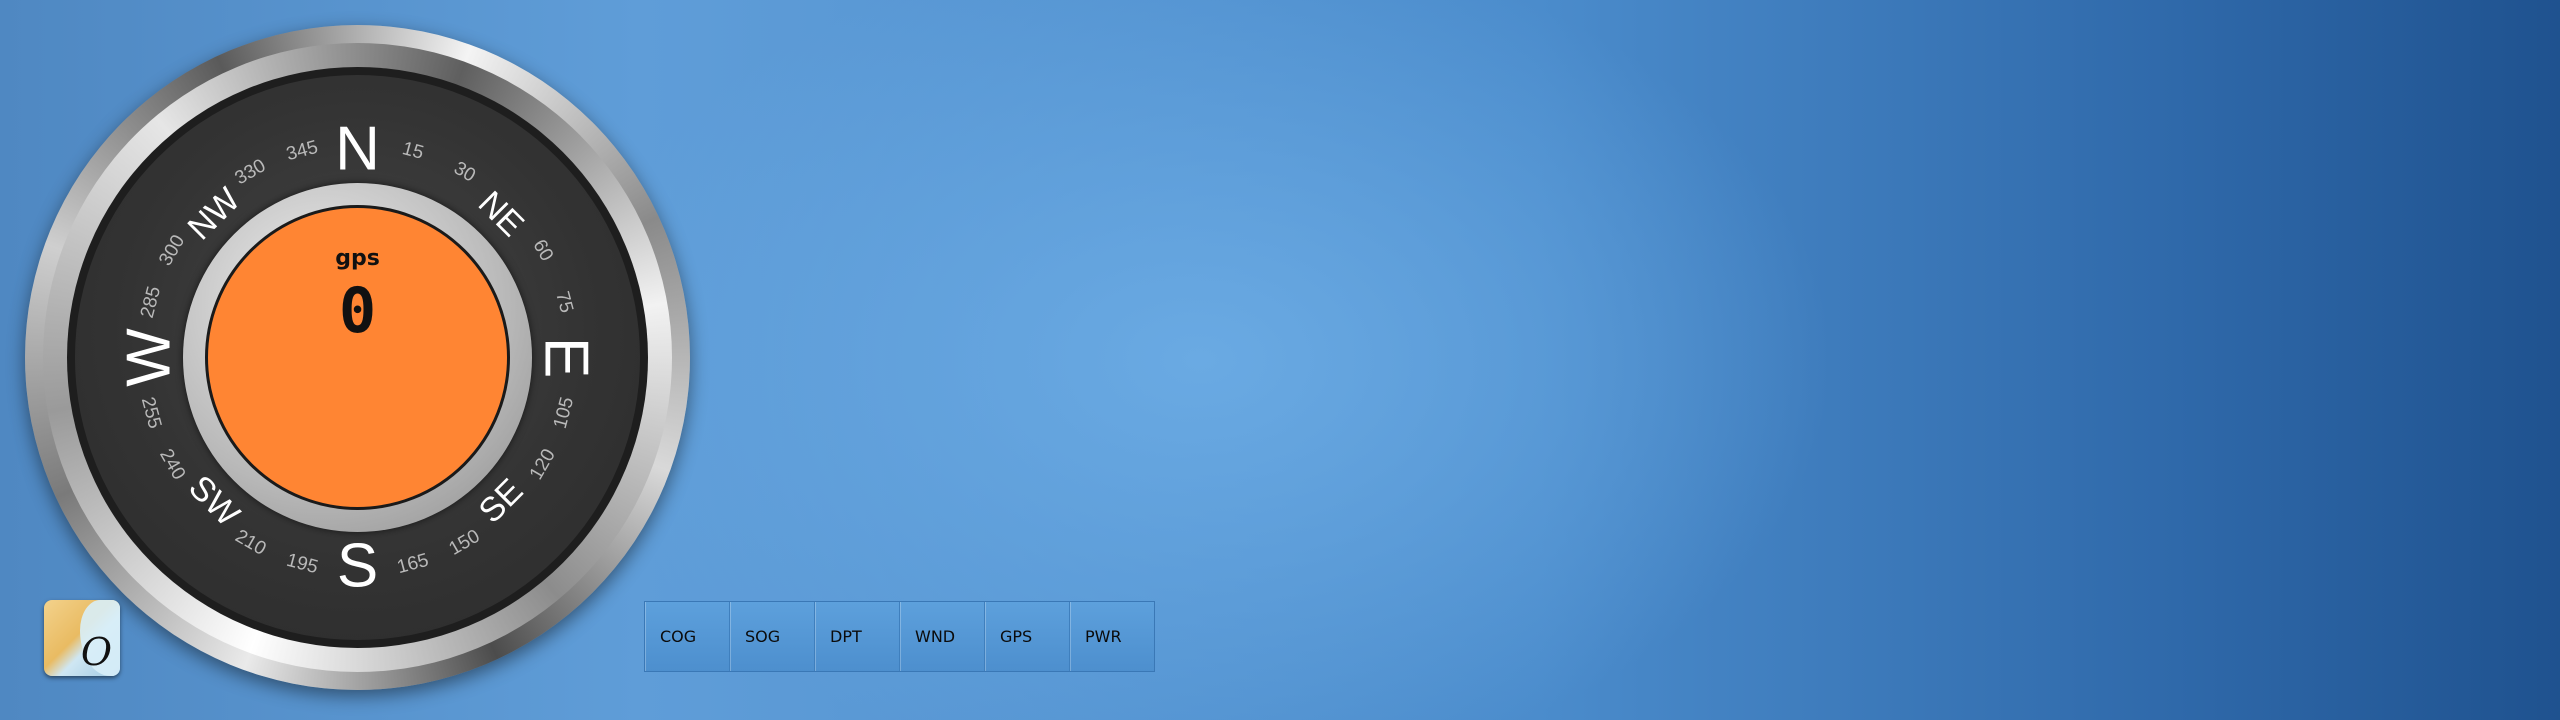 This screenshot has width=2560, height=720. What do you see at coordinates (149, 357) in the screenshot?
I see `cardinal-w: W` at bounding box center [149, 357].